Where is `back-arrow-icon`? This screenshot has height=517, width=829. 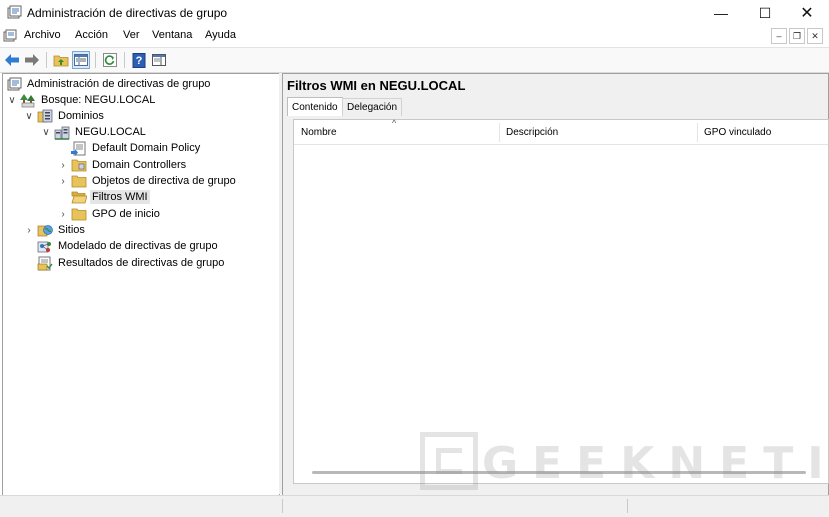
back-arrow-icon is located at coordinates (12, 60).